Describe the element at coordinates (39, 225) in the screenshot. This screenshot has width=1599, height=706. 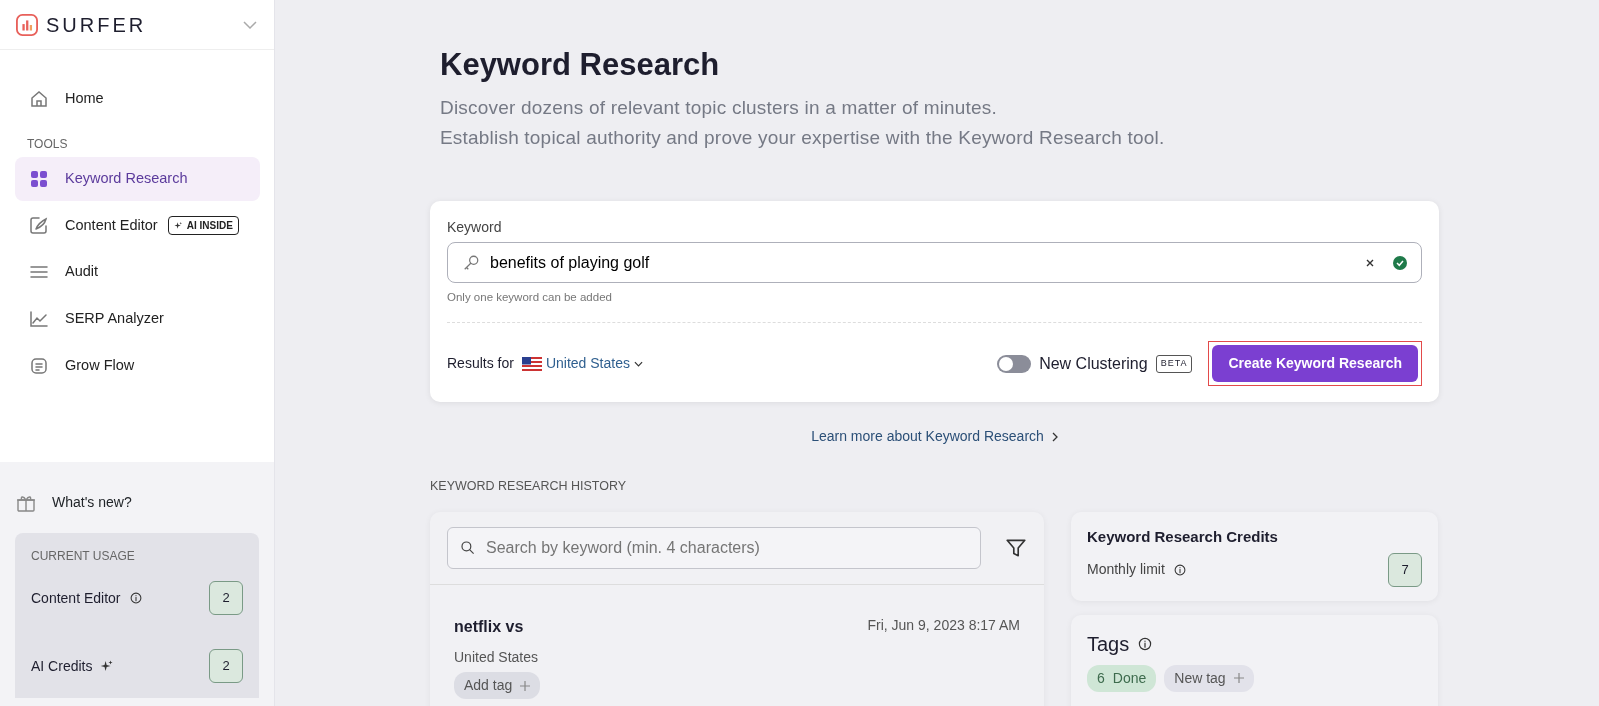
I see `edit-icon` at that location.